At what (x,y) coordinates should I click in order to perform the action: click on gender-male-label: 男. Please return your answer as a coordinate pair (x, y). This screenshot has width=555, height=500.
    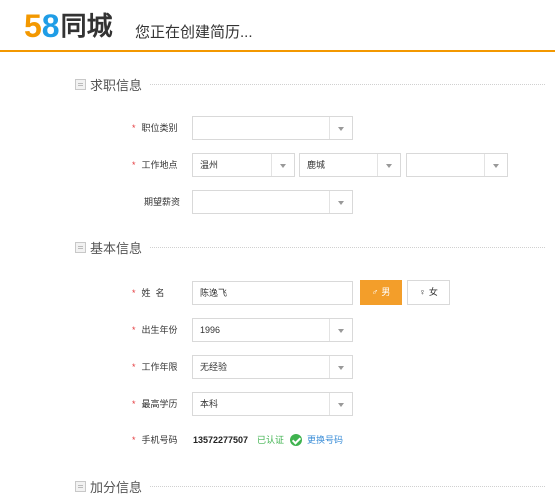
    Looking at the image, I should click on (386, 292).